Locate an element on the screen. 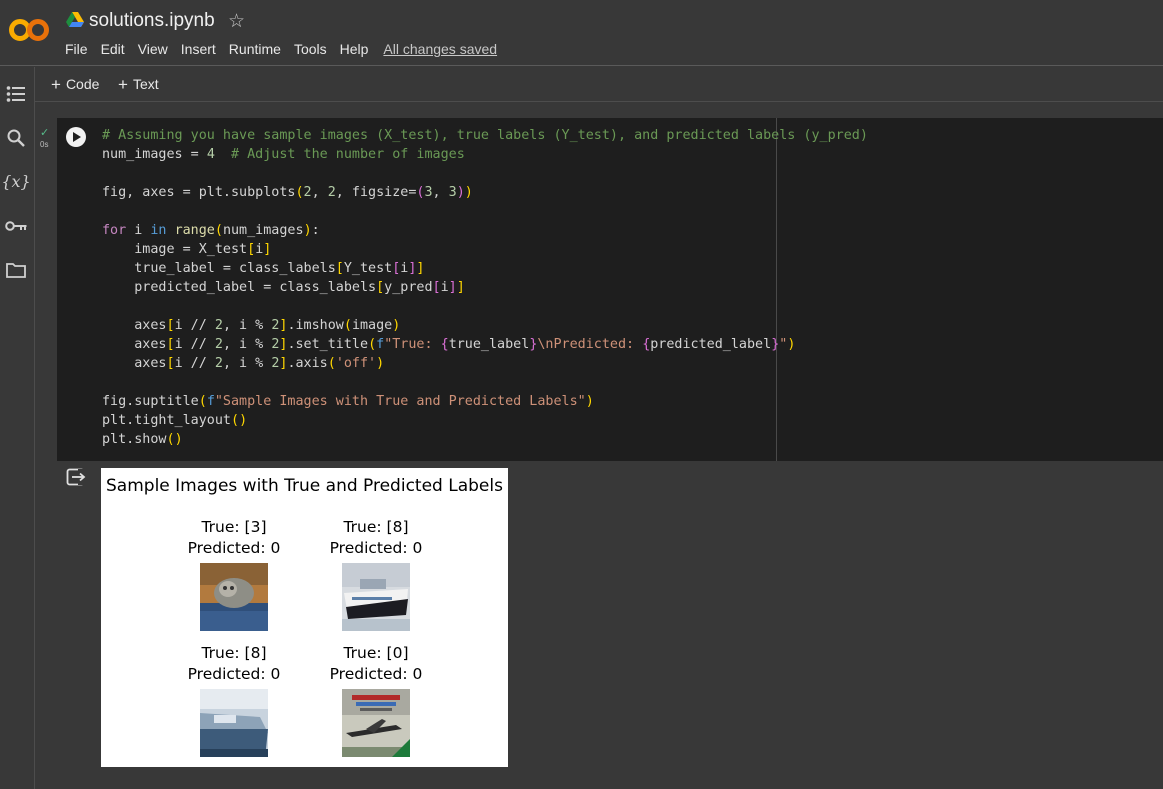 This screenshot has height=789, width=1163. notebook-title: solutions.ipynb is located at coordinates (152, 21).